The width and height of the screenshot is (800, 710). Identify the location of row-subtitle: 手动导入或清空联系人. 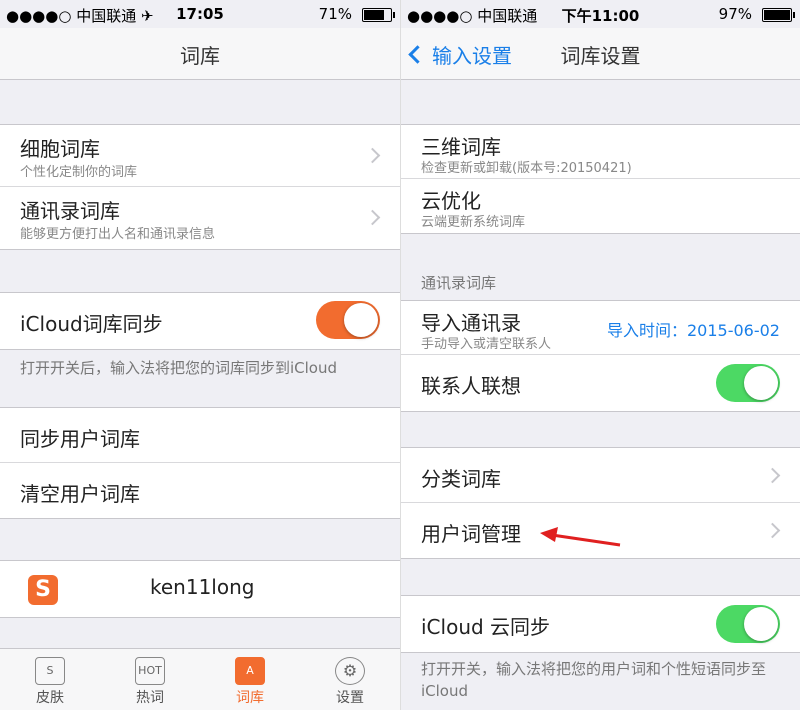
(486, 344).